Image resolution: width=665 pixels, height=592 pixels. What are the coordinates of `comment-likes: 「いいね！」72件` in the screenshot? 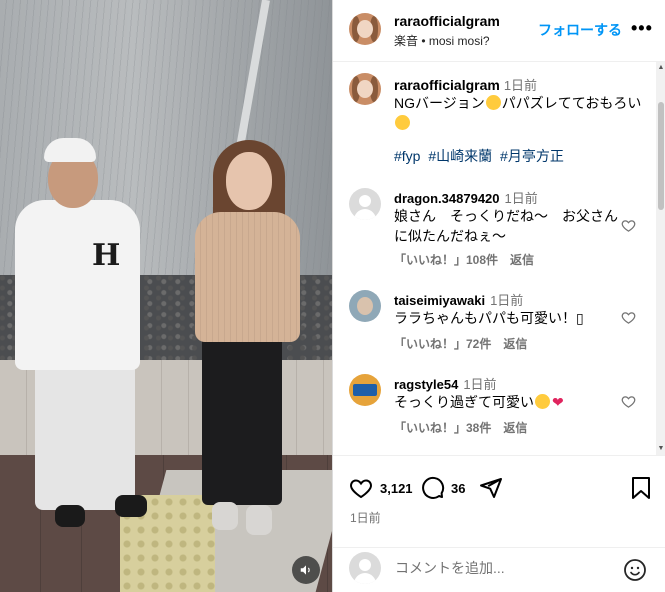 It's located at (442, 344).